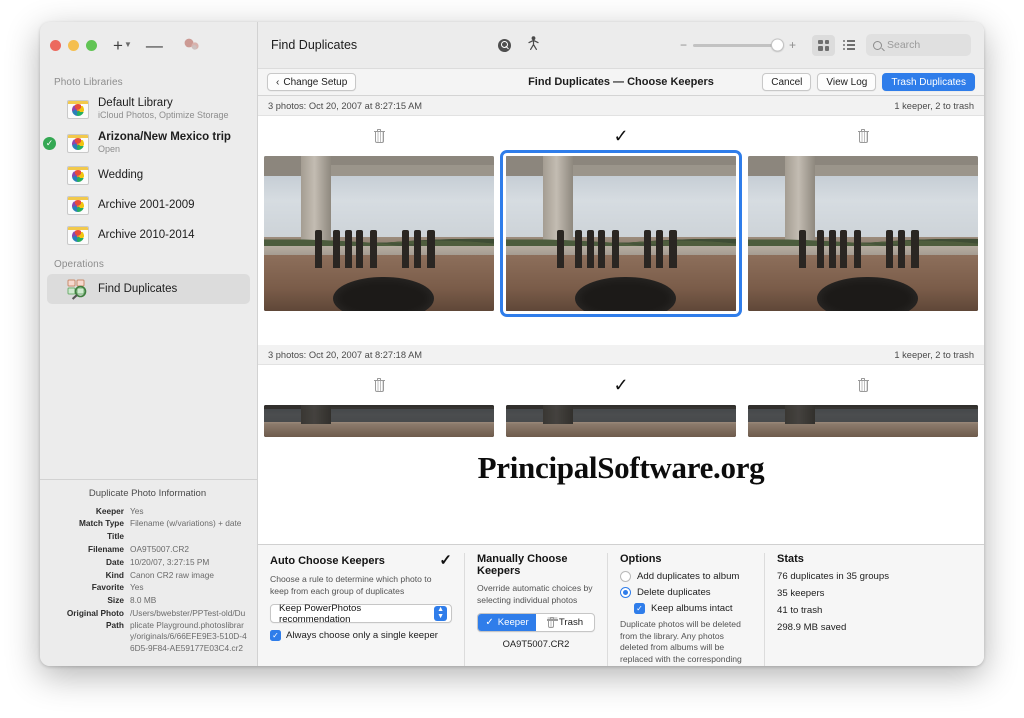 This screenshot has height=718, width=1024. I want to click on slider-track, so click(738, 45).